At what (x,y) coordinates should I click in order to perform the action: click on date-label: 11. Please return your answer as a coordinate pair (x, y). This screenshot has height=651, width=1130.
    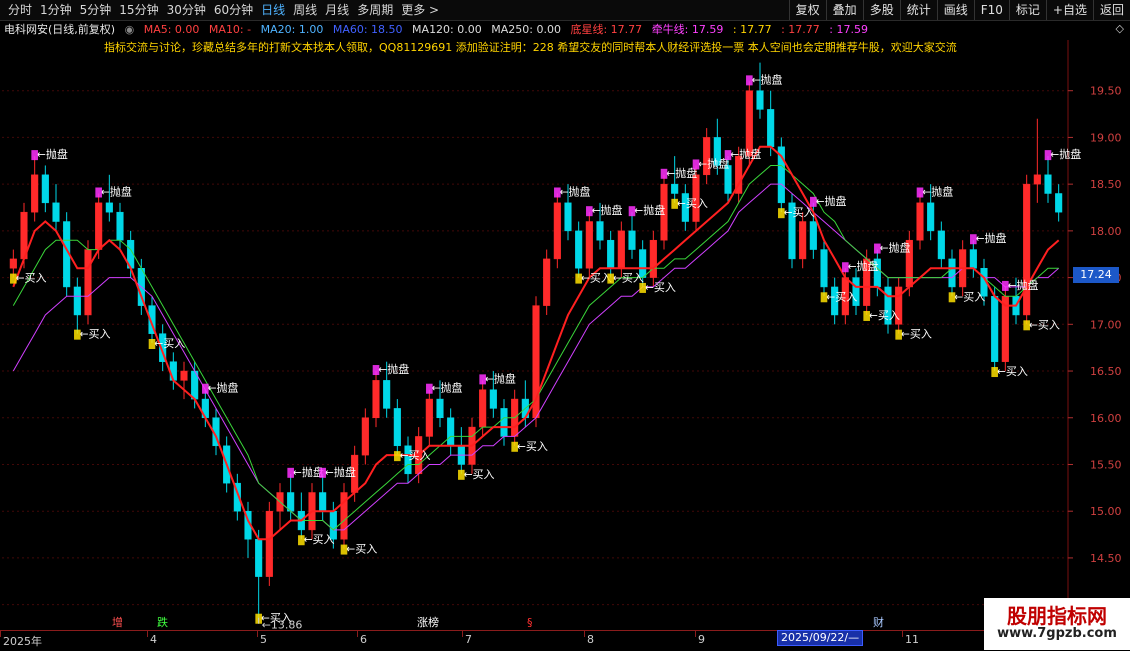
    Looking at the image, I should click on (912, 639).